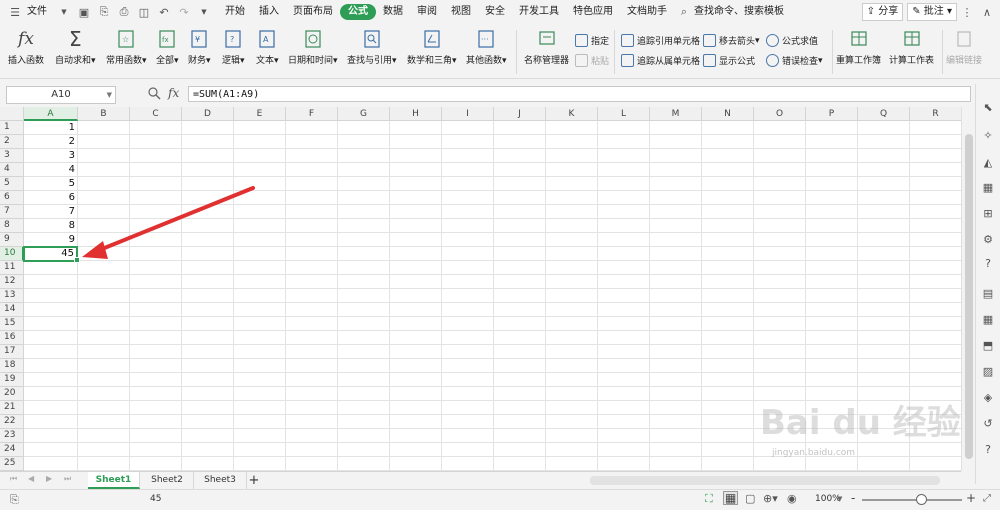  I want to click on select-all-corner, so click(12, 114).